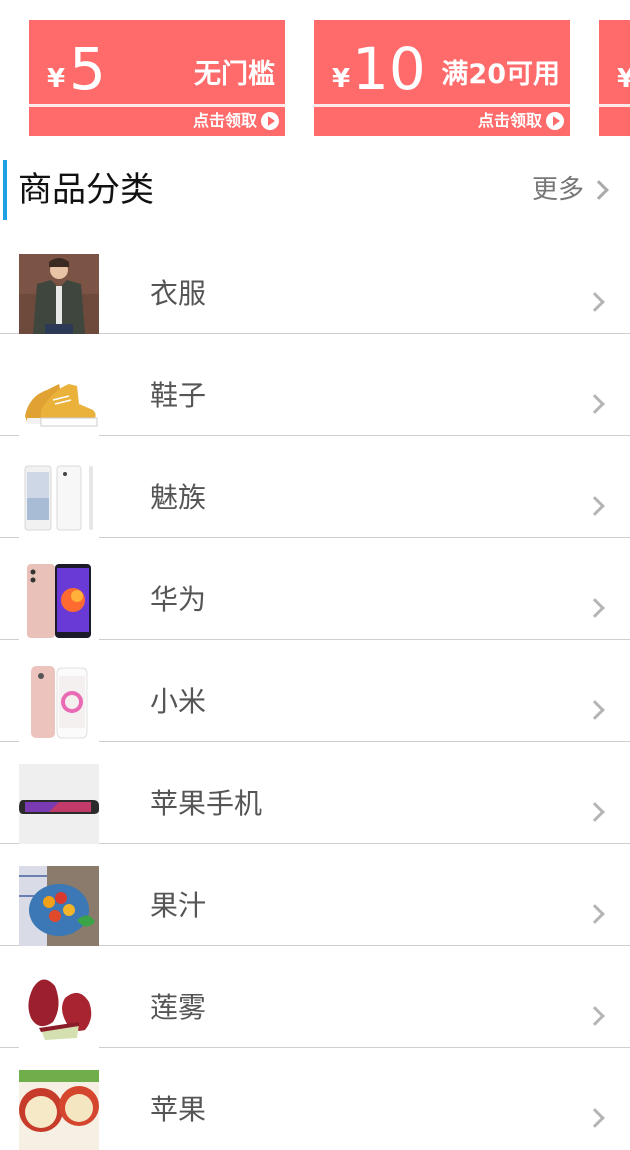 The height and width of the screenshot is (1150, 630). What do you see at coordinates (234, 74) in the screenshot?
I see `coupon-condition: 无门槛` at bounding box center [234, 74].